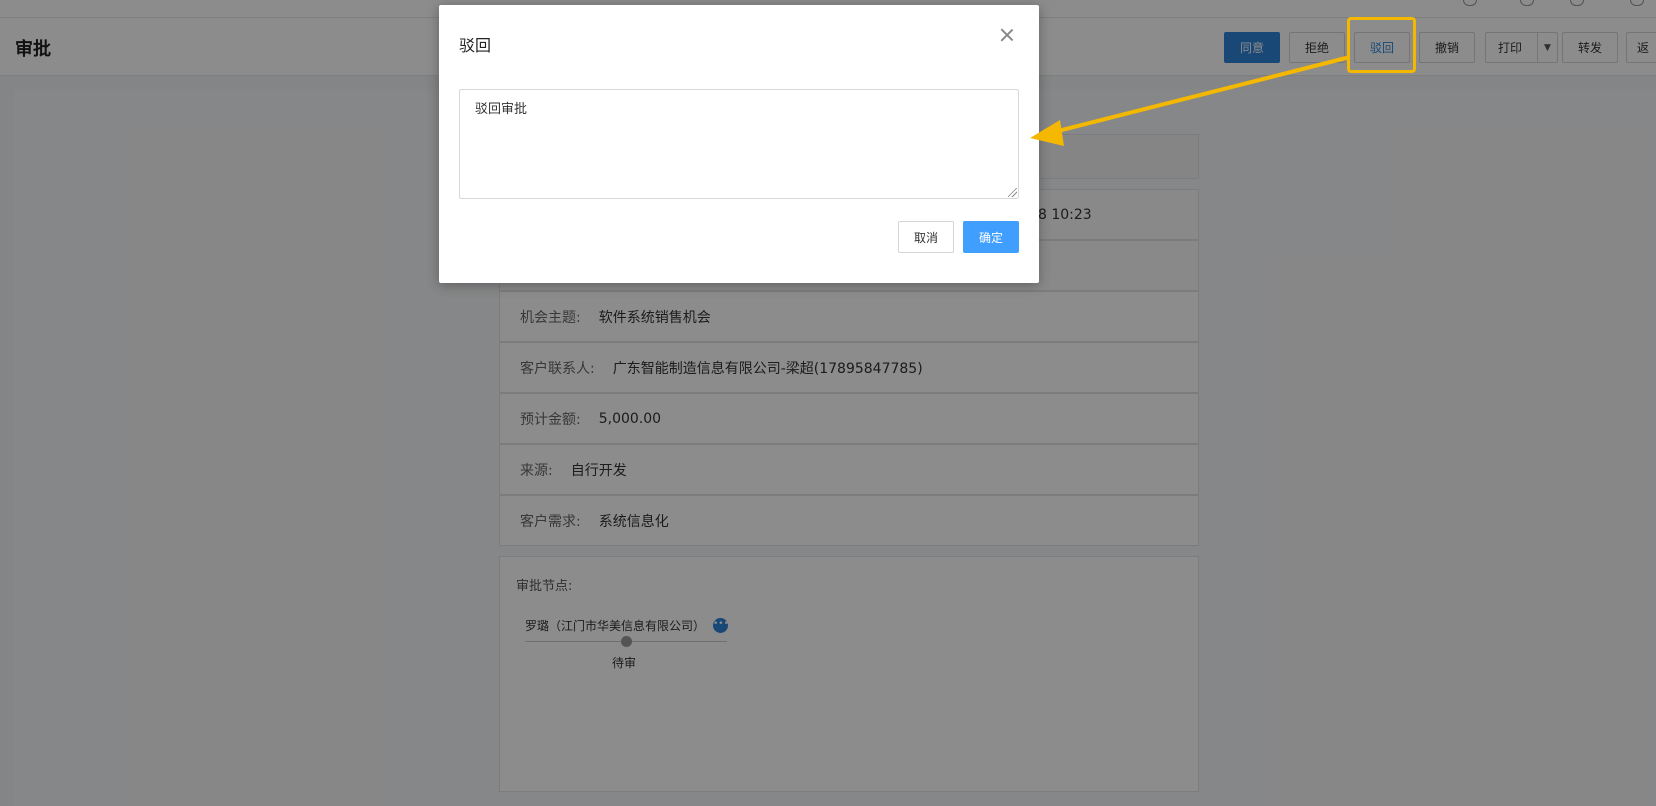  Describe the element at coordinates (991, 237) in the screenshot. I see `confirm-button: 确定` at that location.